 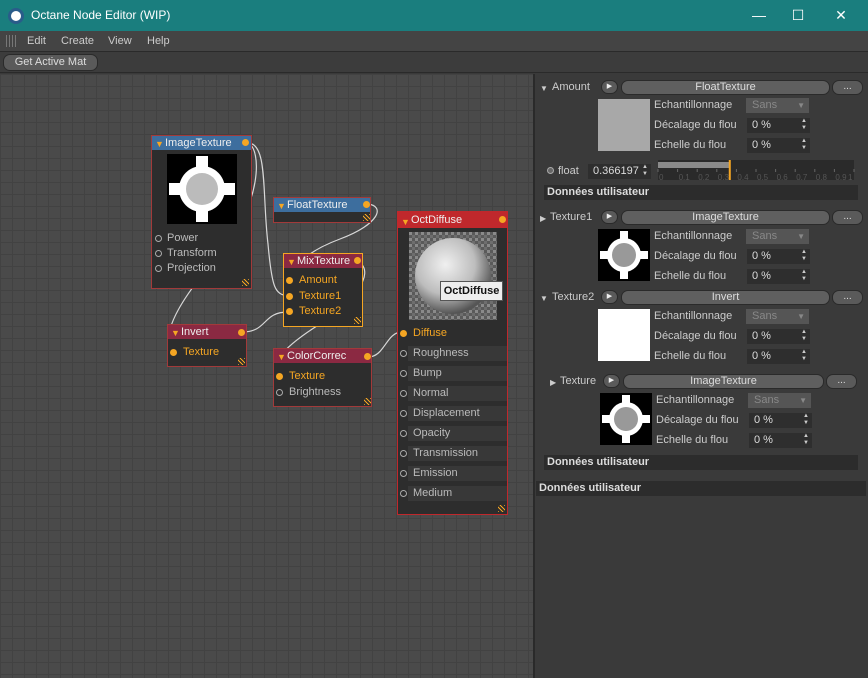 What do you see at coordinates (315, 392) in the screenshot?
I see `port-brightness: Brightness` at bounding box center [315, 392].